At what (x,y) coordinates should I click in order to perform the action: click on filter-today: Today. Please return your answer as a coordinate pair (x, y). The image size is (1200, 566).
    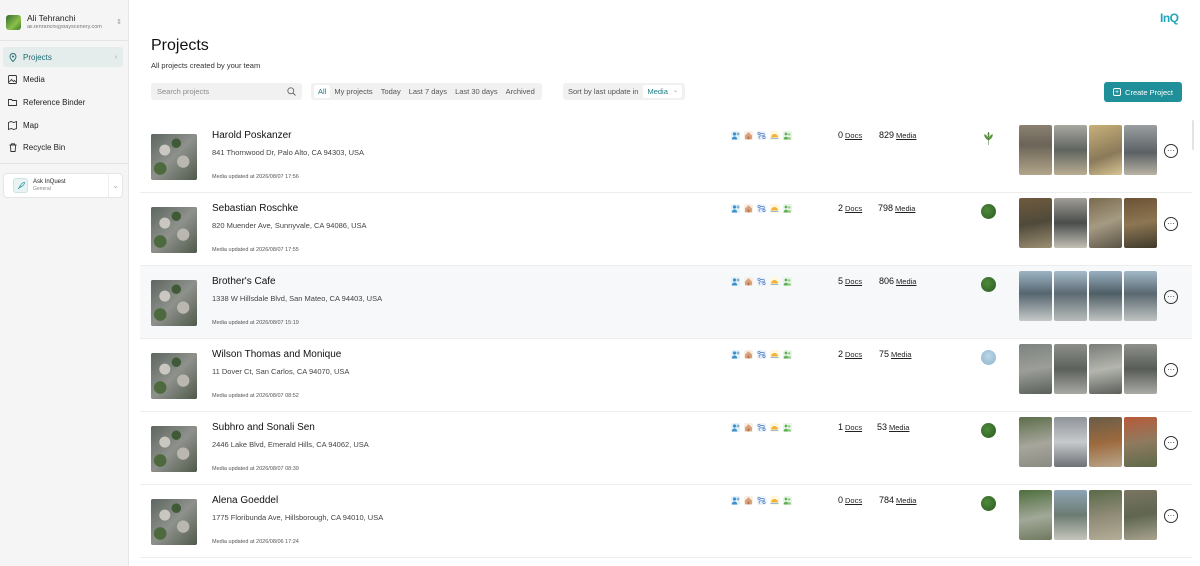
    Looking at the image, I should click on (391, 91).